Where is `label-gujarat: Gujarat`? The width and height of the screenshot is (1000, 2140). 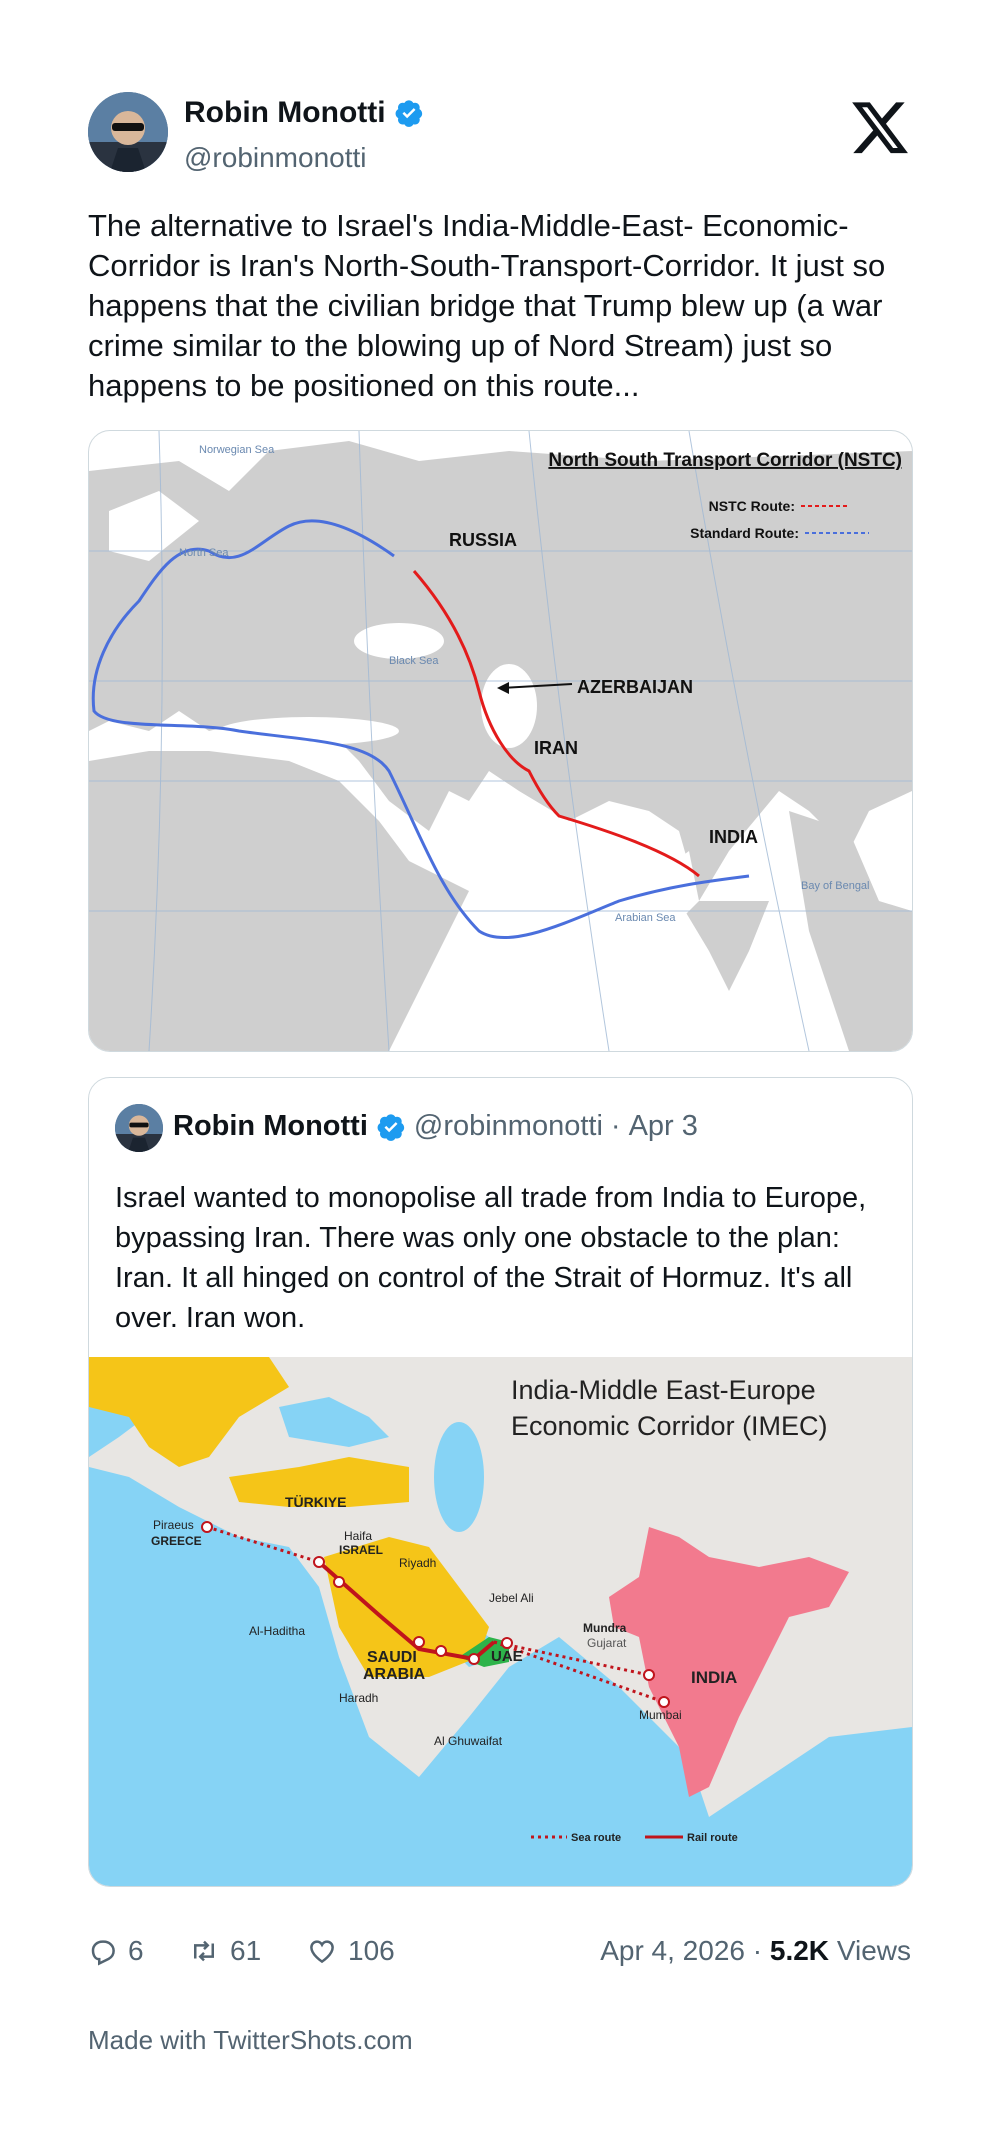 label-gujarat: Gujarat is located at coordinates (607, 1643).